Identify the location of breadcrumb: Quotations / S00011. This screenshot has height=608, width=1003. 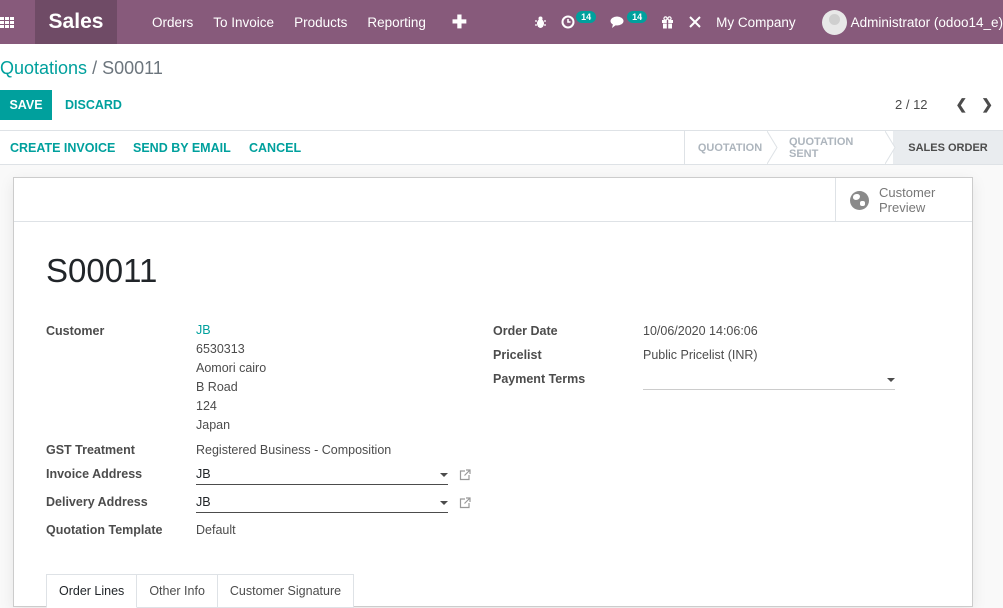
(81, 68).